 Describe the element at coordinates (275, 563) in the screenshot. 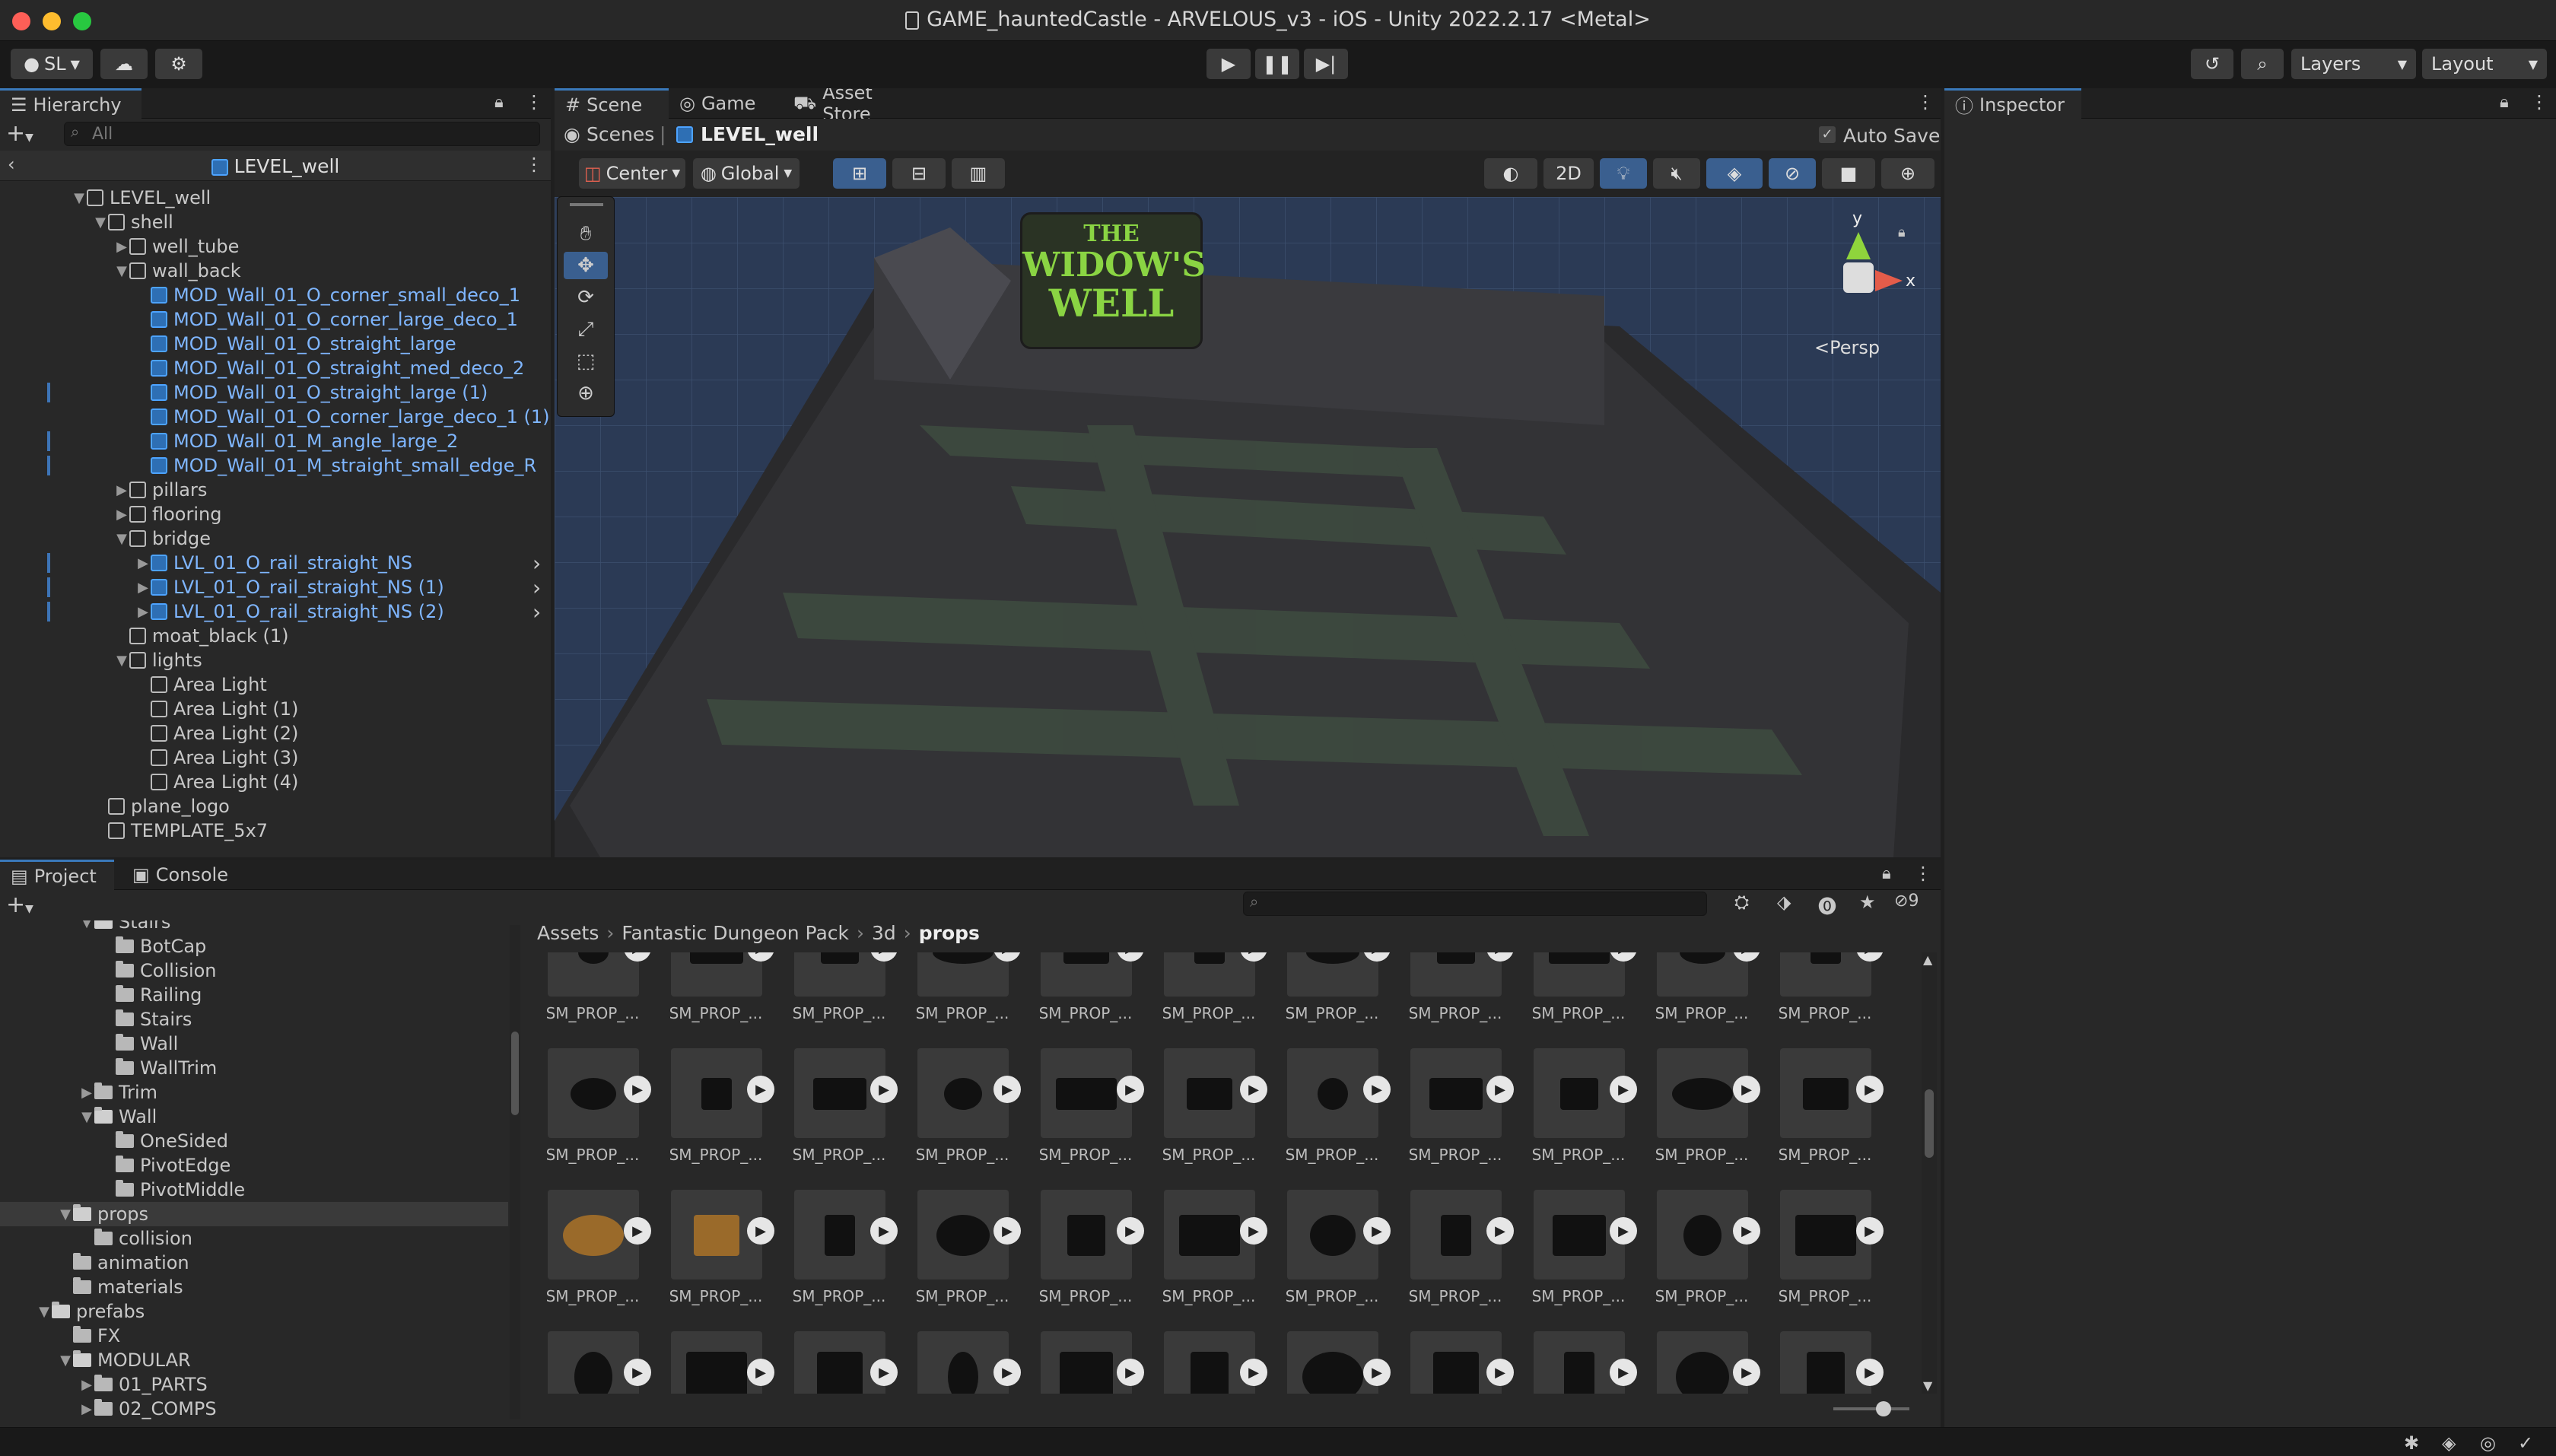

I see `hierarchy-row: ▶ LVL_01_O_rail_straight_NS ›` at that location.